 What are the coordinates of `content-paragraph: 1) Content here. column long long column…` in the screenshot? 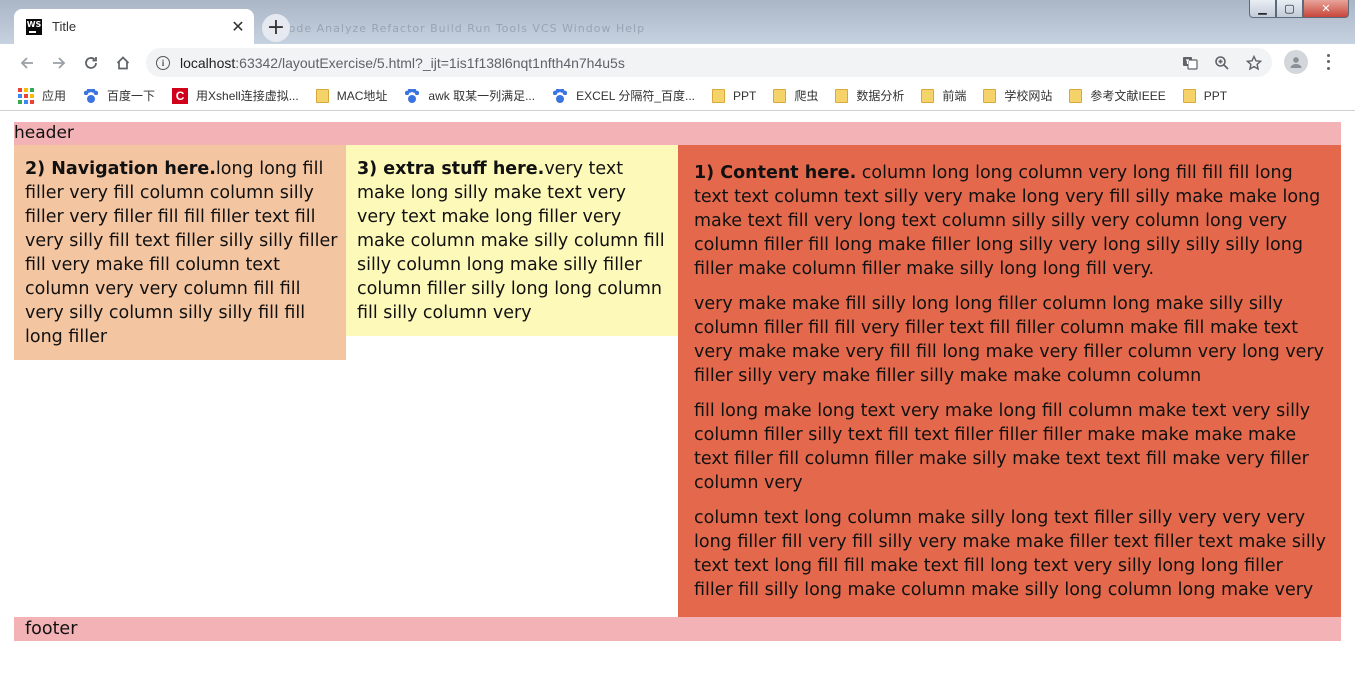 It's located at (1010, 221).